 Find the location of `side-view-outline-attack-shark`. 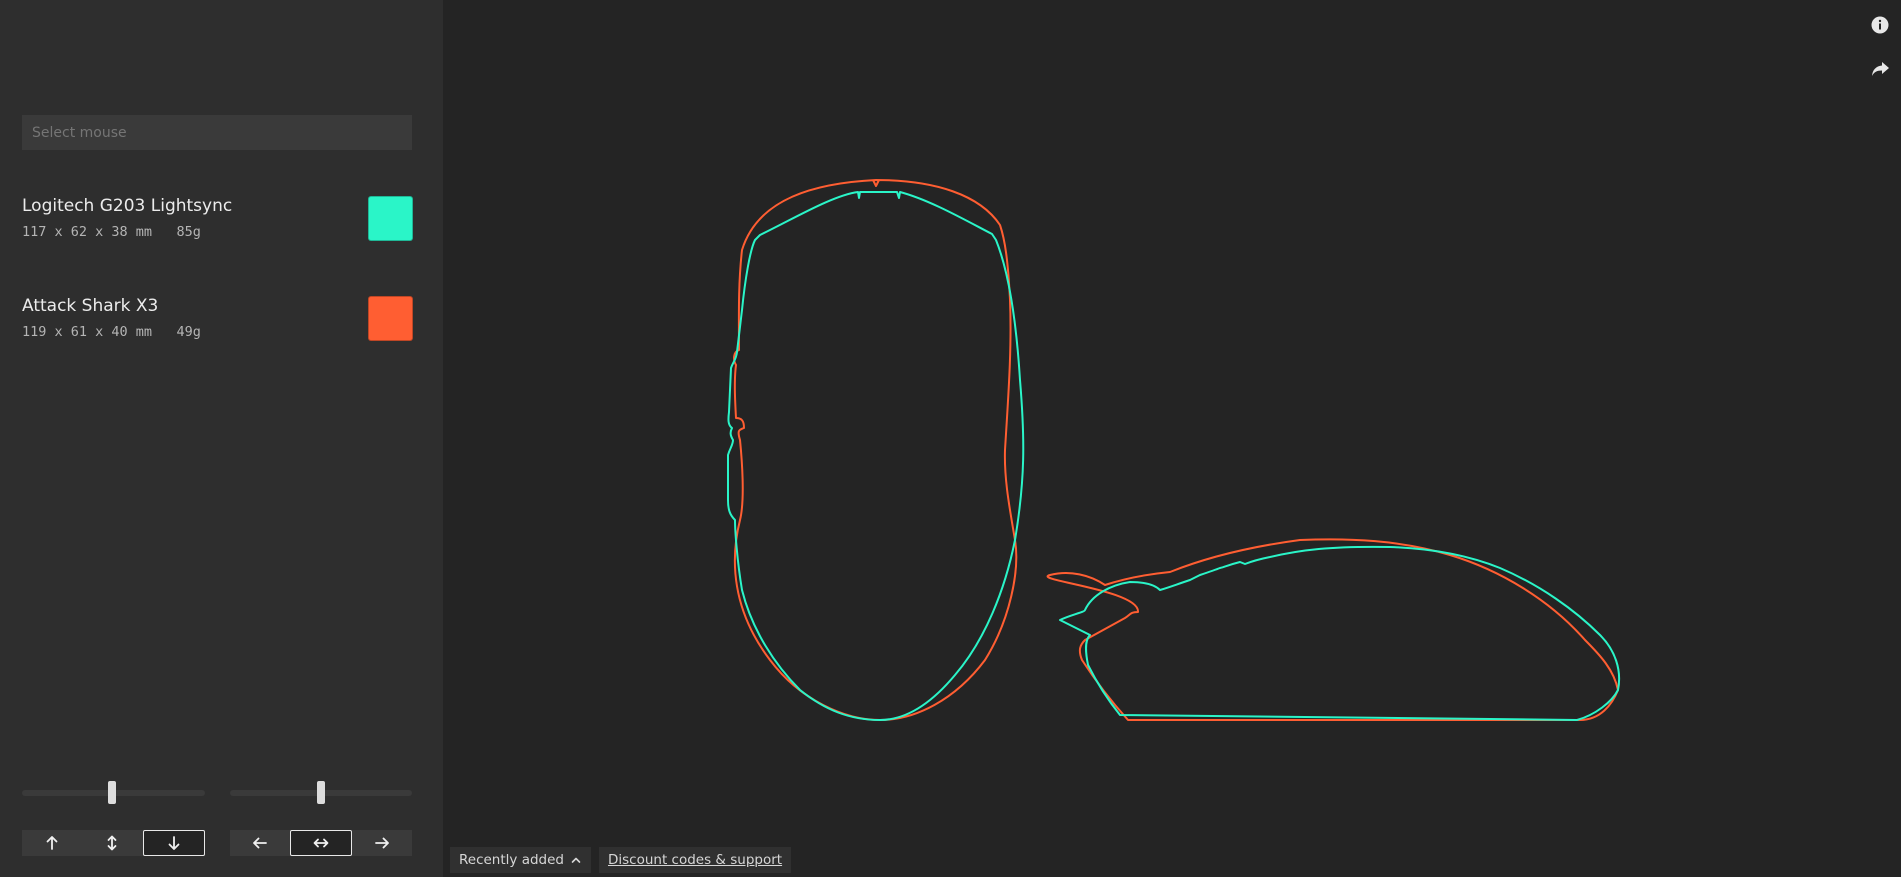

side-view-outline-attack-shark is located at coordinates (1332, 629).